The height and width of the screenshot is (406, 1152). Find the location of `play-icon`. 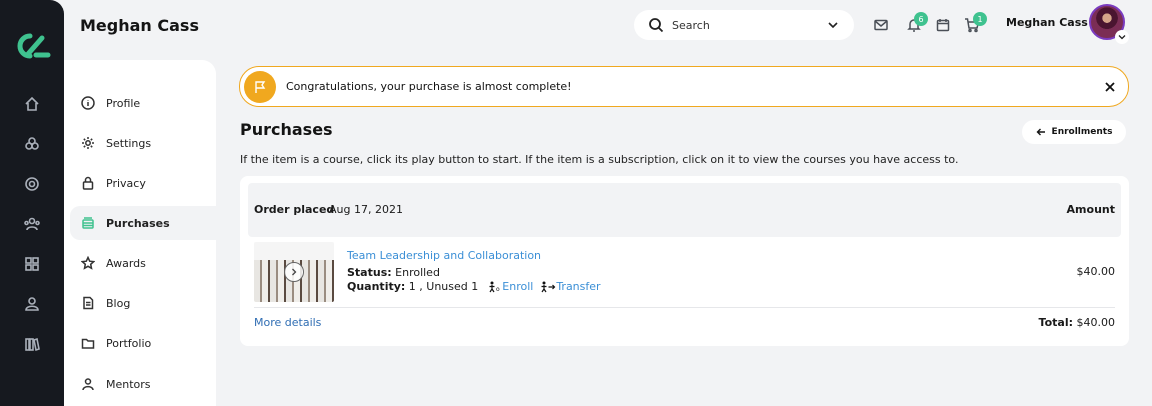

play-icon is located at coordinates (294, 272).